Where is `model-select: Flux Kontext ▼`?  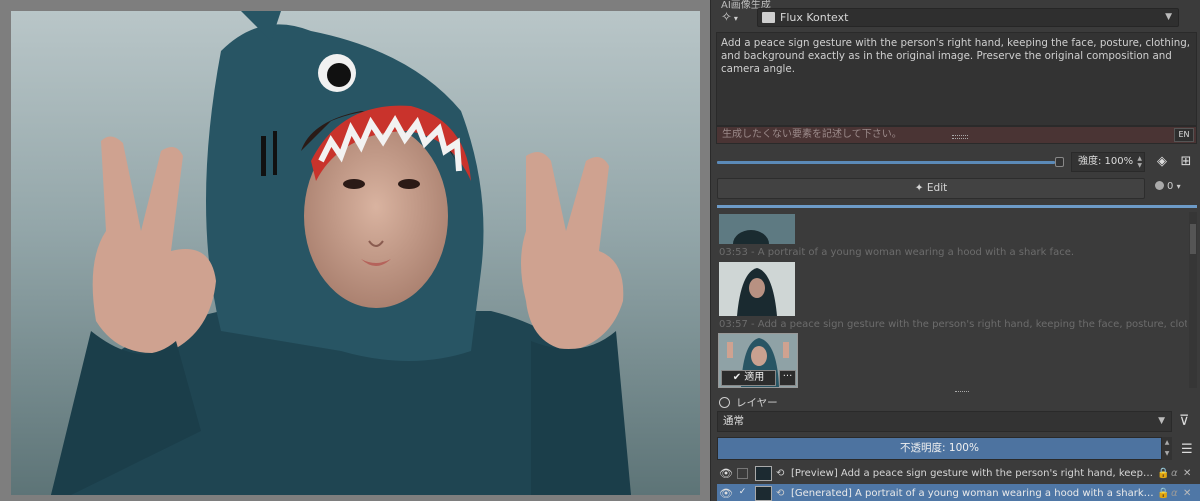 model-select: Flux Kontext ▼ is located at coordinates (968, 17).